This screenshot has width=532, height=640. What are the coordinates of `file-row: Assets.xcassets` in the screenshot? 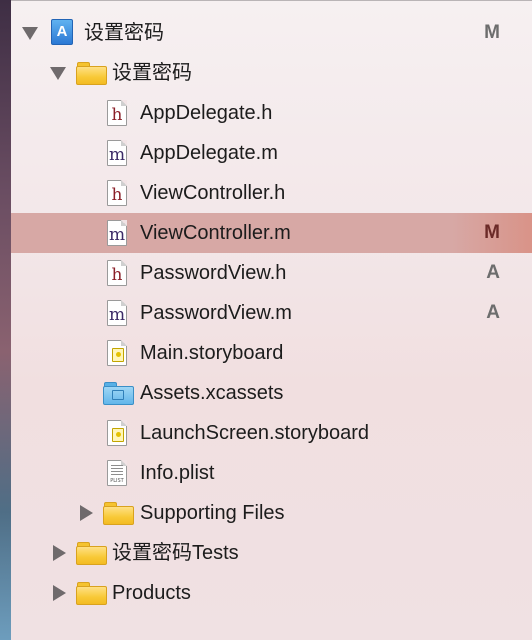 It's located at (271, 393).